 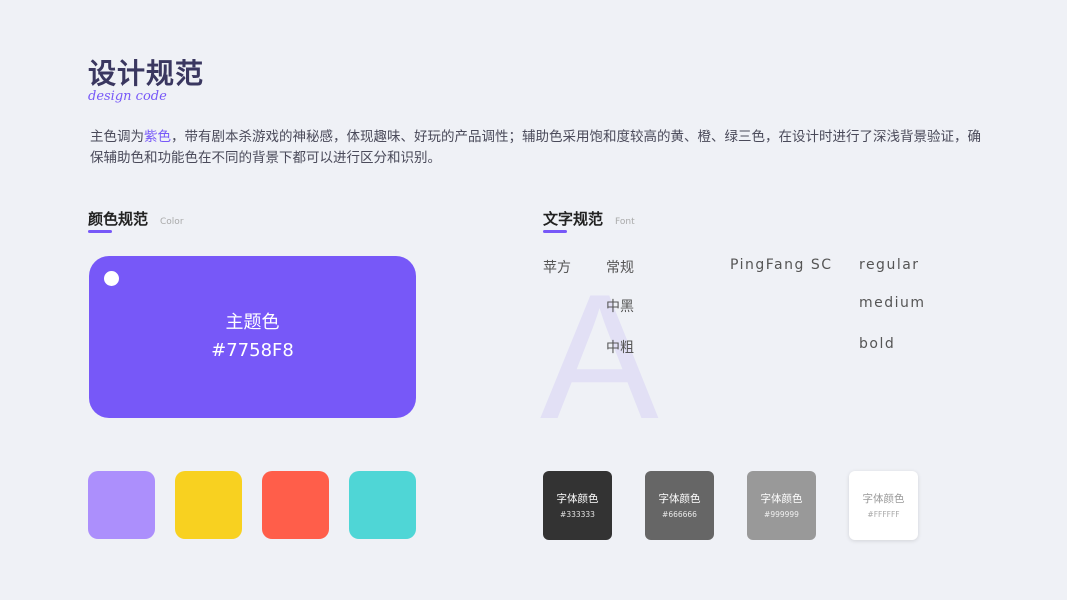 I want to click on font-weight-zh: 中粗, so click(x=620, y=348).